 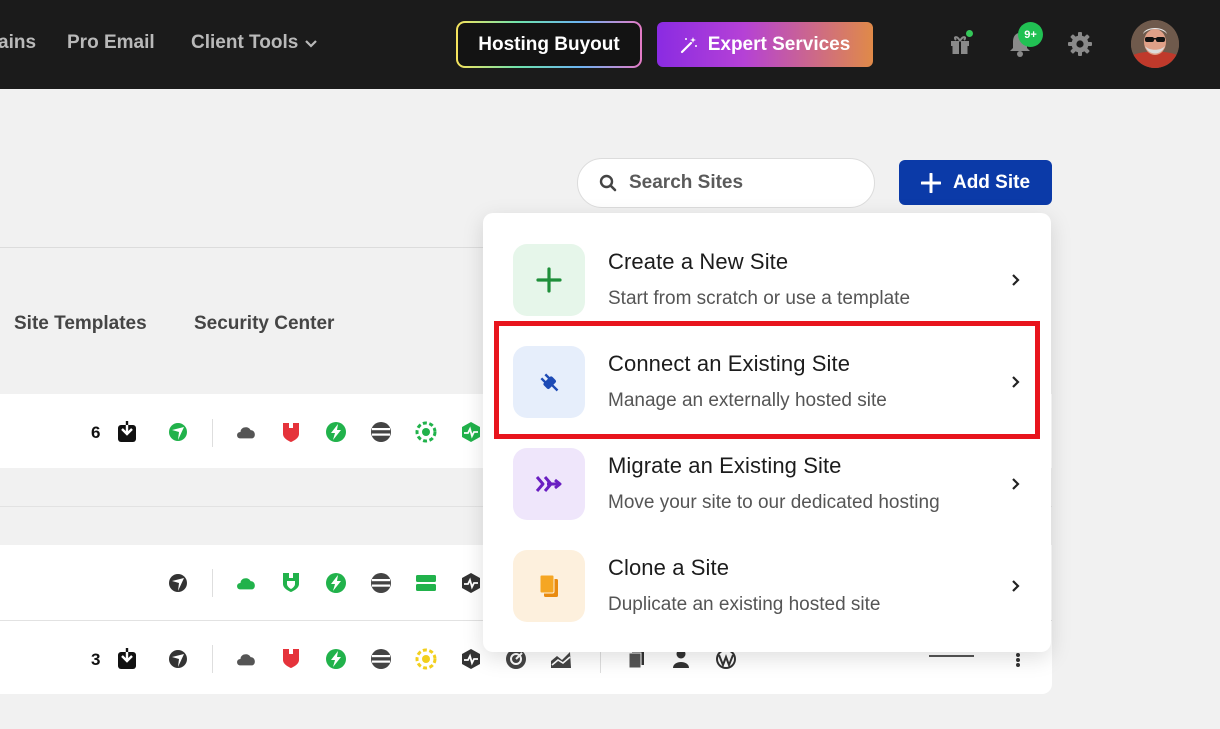 I want to click on search-placeholder: Search Sites, so click(x=686, y=182).